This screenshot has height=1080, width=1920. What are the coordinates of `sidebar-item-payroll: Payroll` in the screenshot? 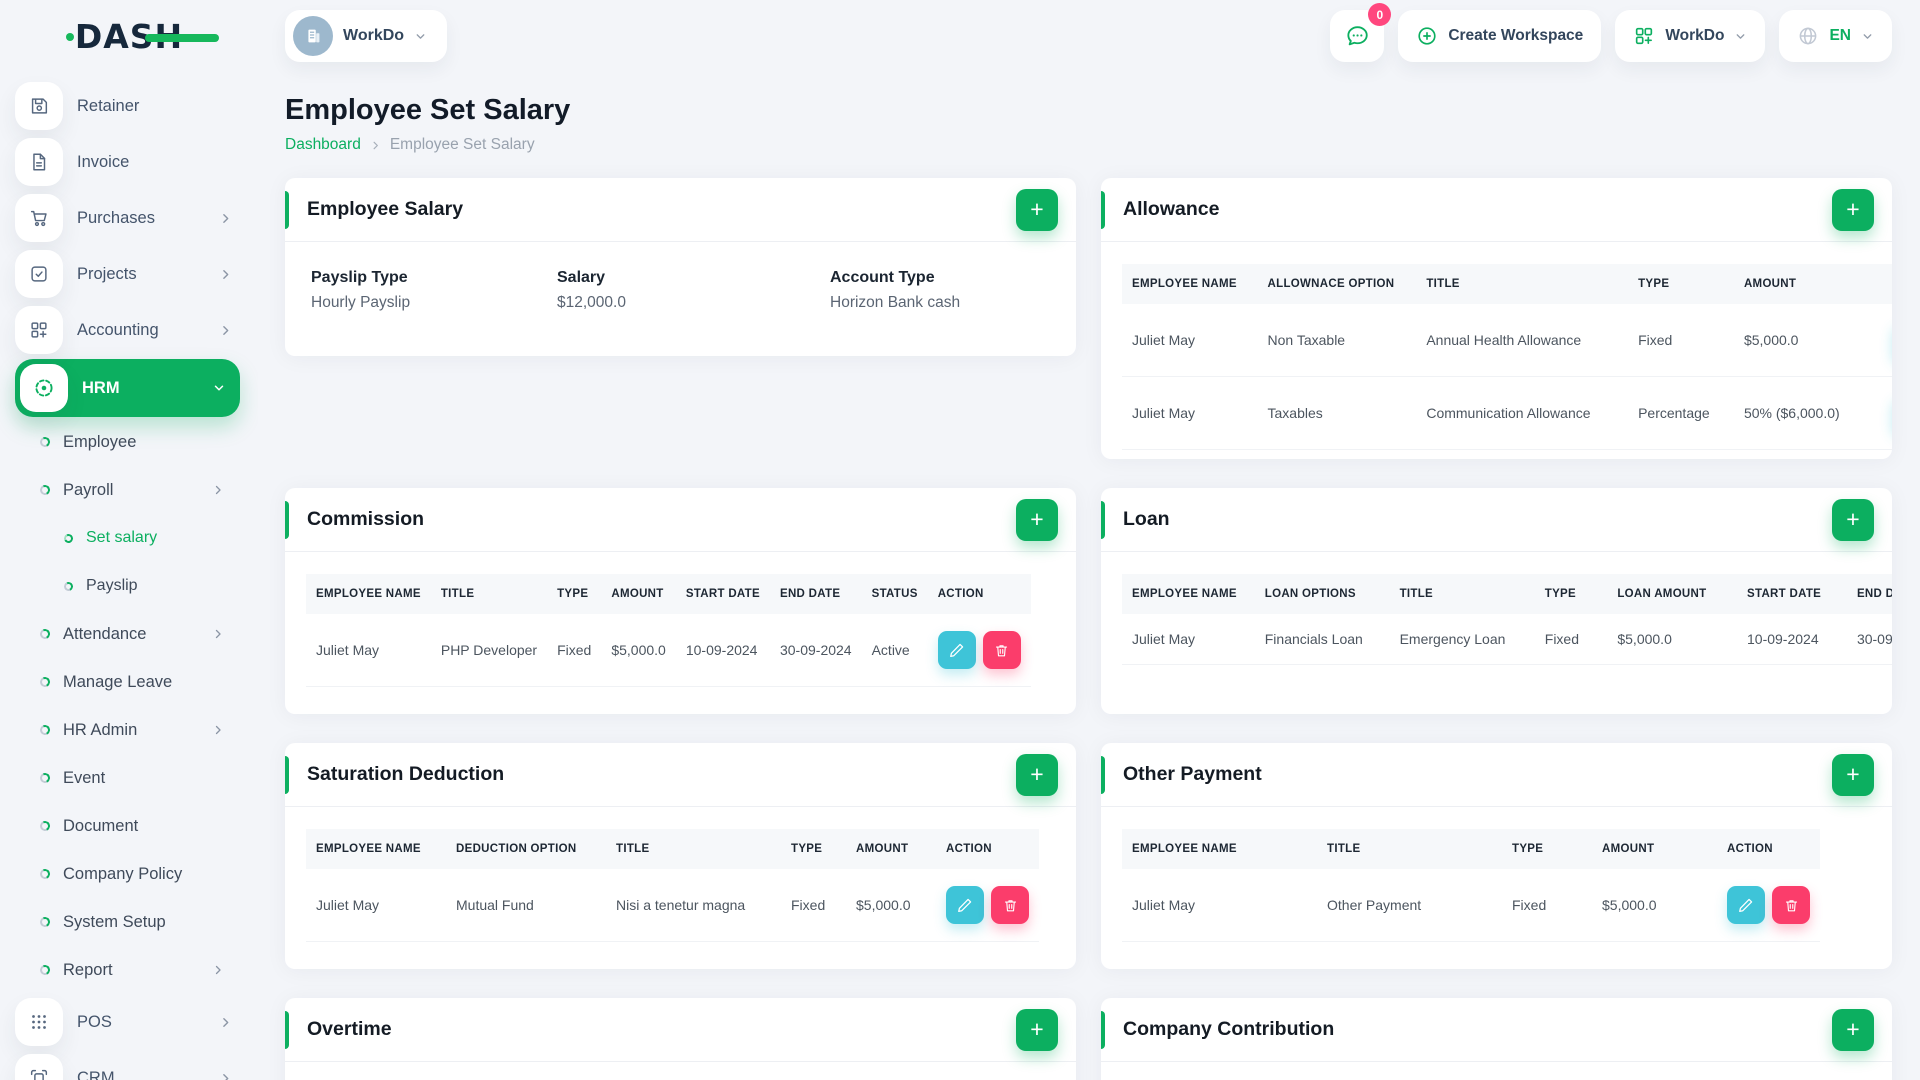 It's located at (129, 490).